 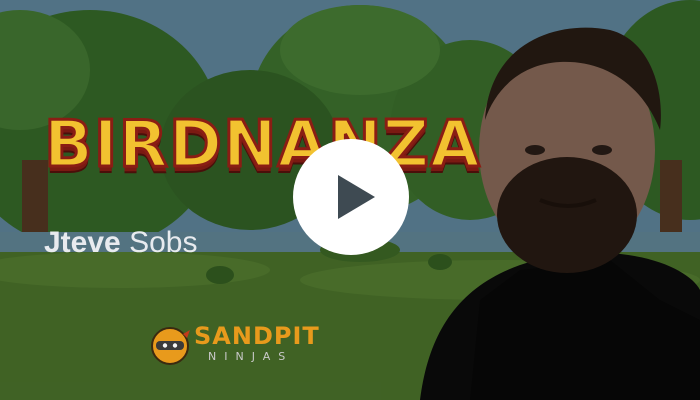 I want to click on game-title: BIRDNANZA, so click(x=262, y=145).